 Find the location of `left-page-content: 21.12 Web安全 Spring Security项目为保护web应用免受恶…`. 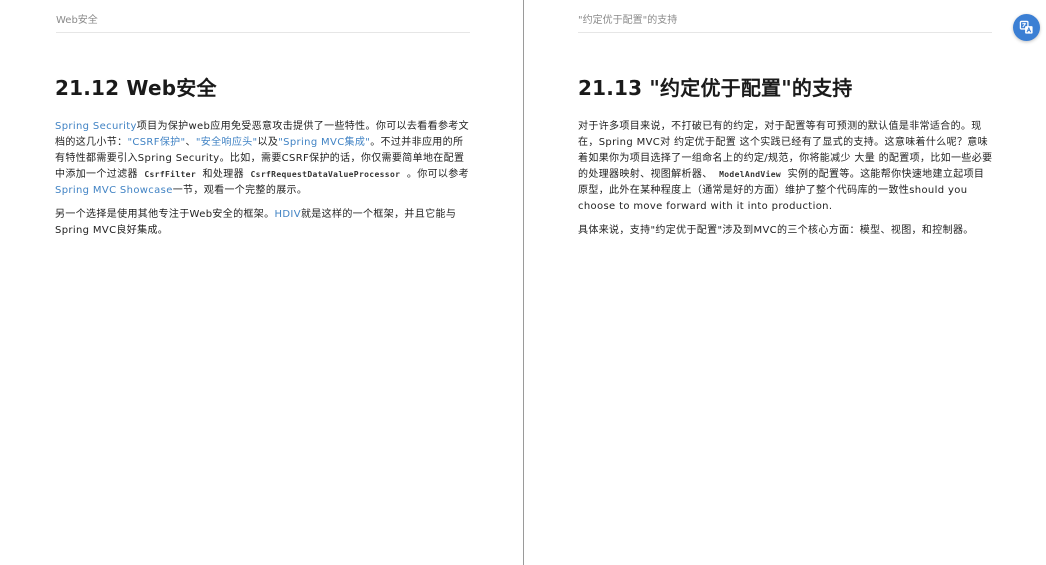

left-page-content: 21.12 Web安全 Spring Security项目为保护web应用免受恶… is located at coordinates (263, 159).